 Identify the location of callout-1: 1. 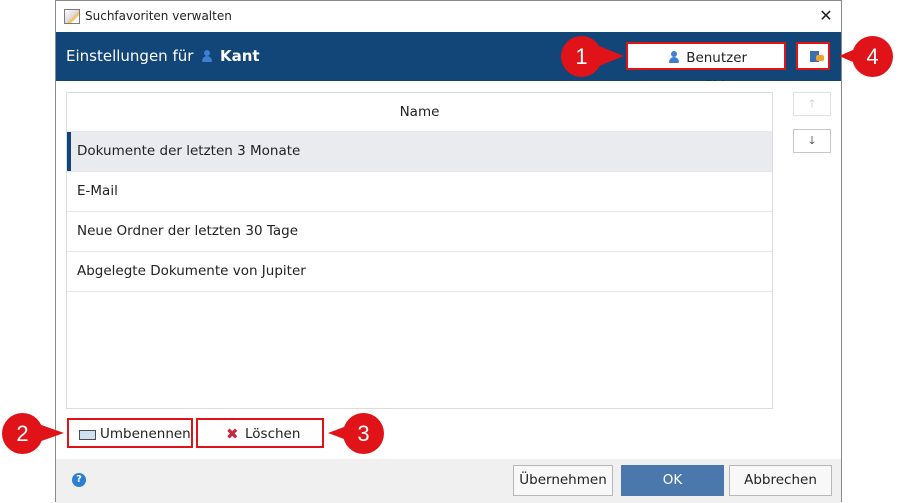
(581, 56).